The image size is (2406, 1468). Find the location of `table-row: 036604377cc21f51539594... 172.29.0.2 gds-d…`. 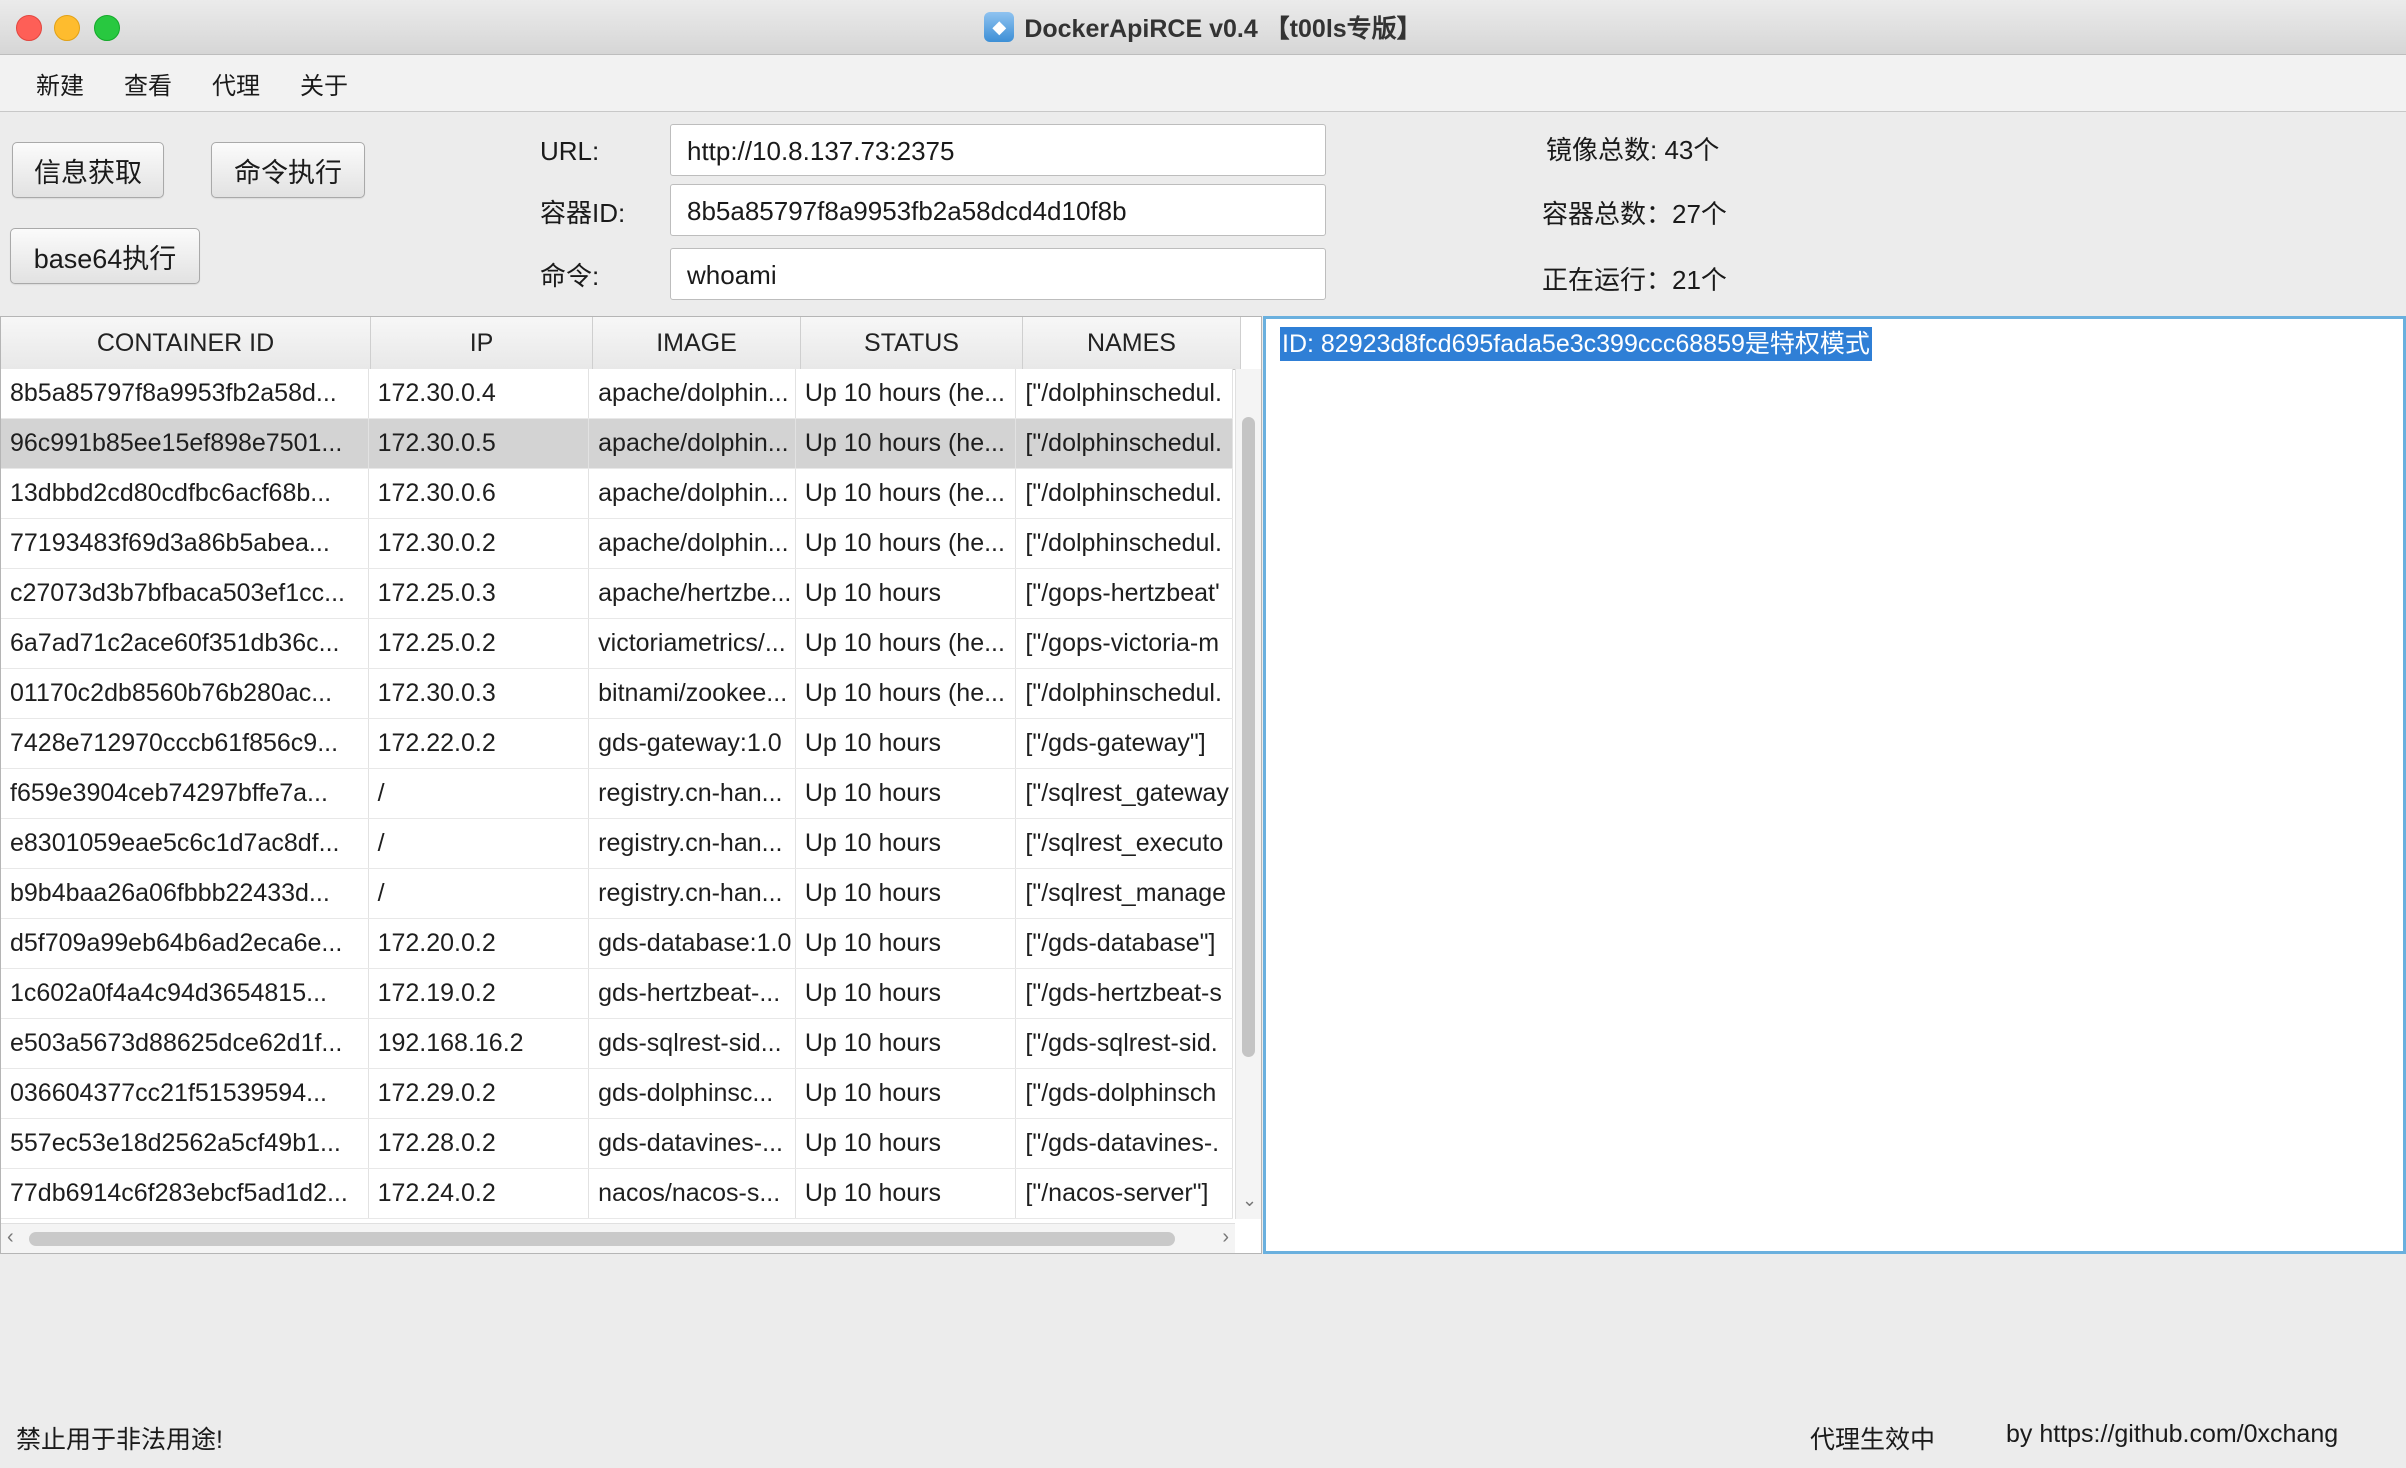

table-row: 036604377cc21f51539594... 172.29.0.2 gds-d… is located at coordinates (617, 1094).